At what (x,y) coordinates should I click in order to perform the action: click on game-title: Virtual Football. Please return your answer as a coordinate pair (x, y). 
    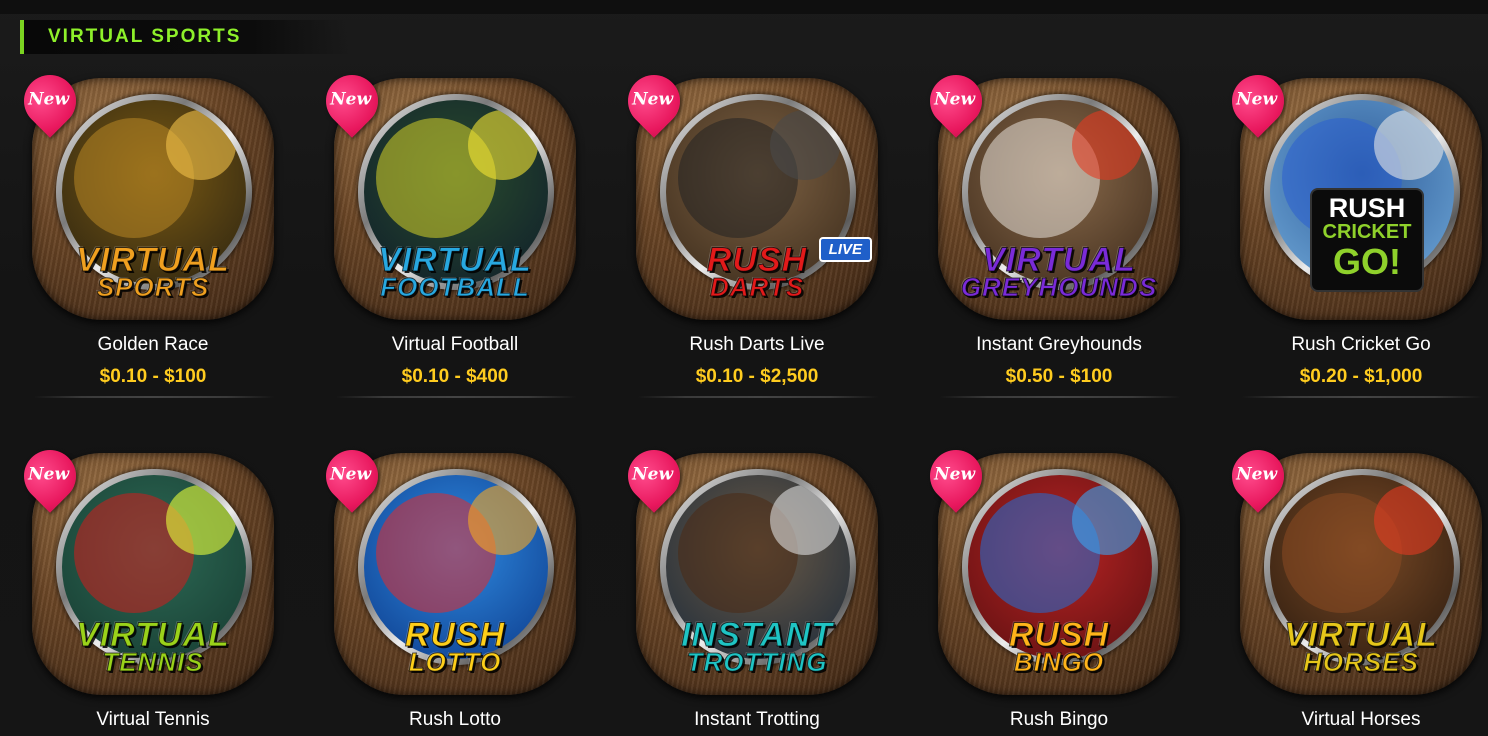
    Looking at the image, I should click on (455, 345).